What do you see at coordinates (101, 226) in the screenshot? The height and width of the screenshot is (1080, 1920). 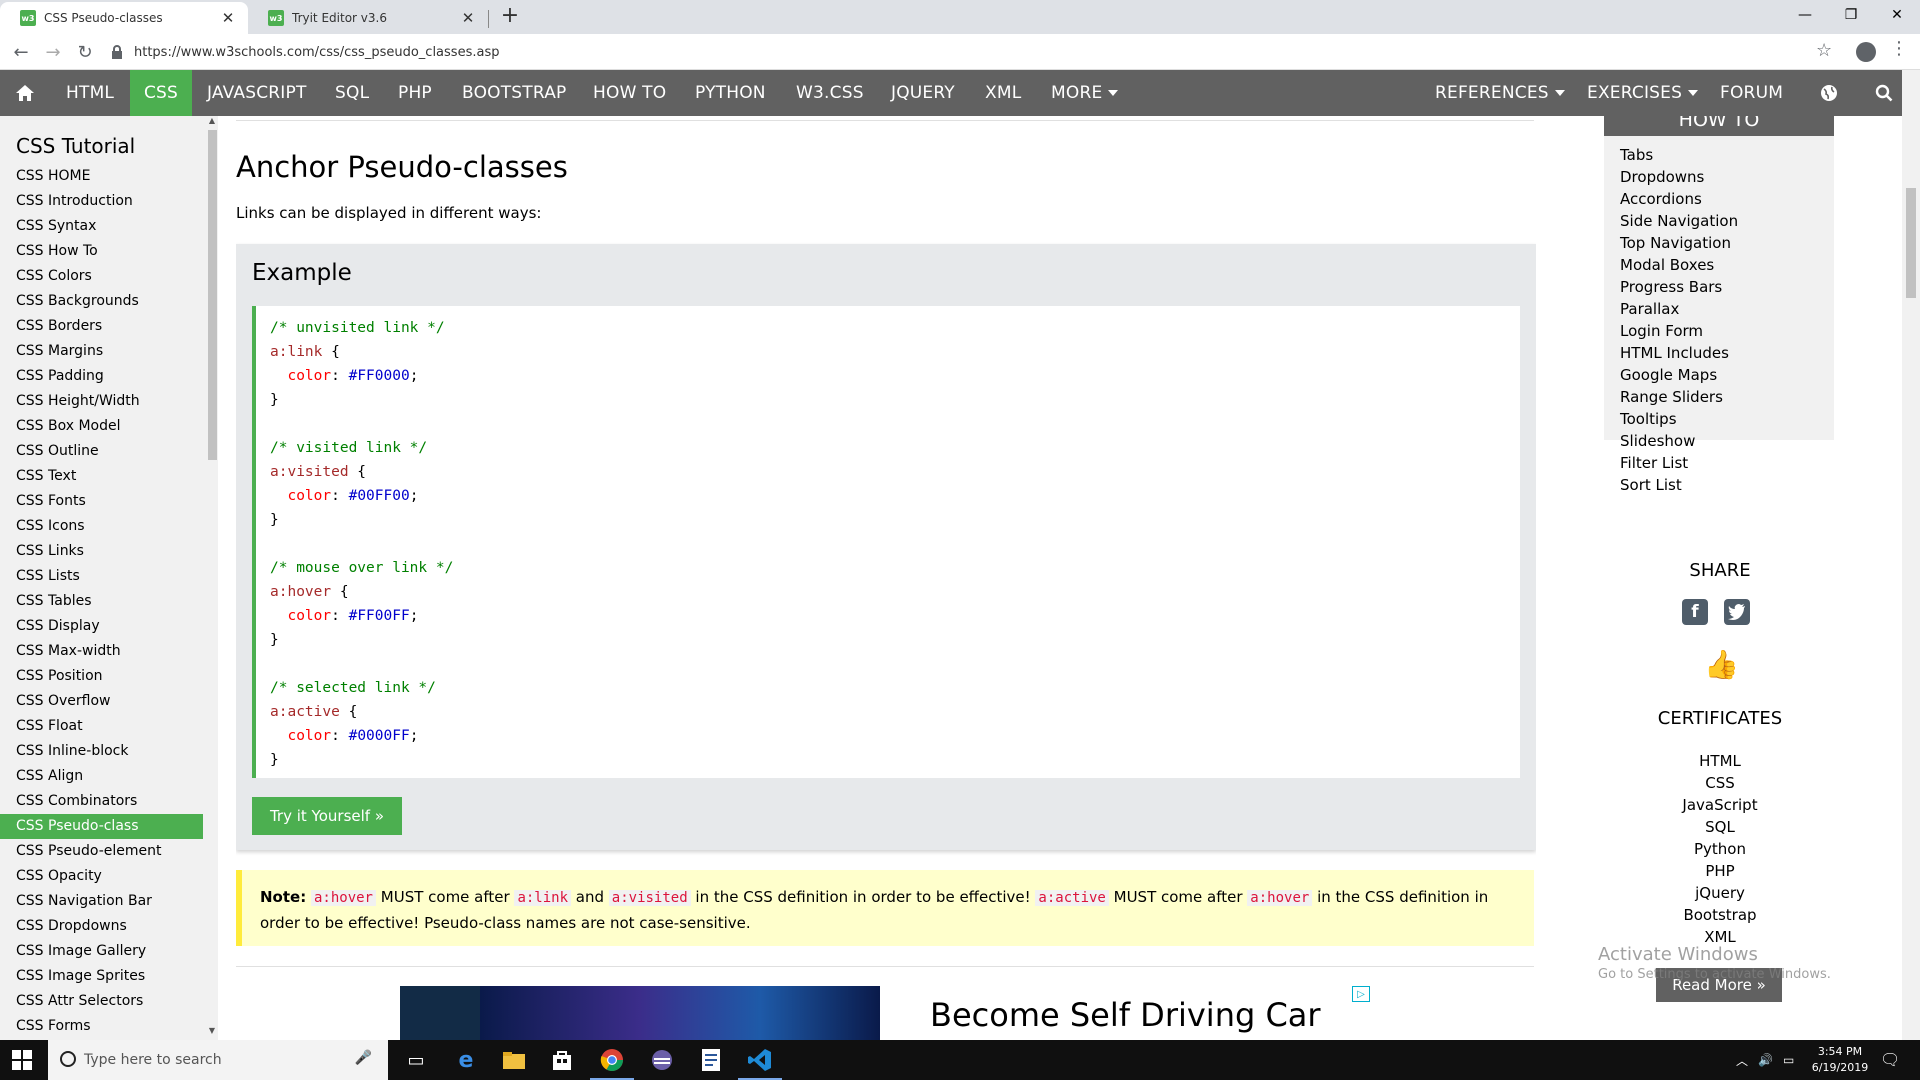 I see `sidebar-item-css-syntax: CSS Syntax` at bounding box center [101, 226].